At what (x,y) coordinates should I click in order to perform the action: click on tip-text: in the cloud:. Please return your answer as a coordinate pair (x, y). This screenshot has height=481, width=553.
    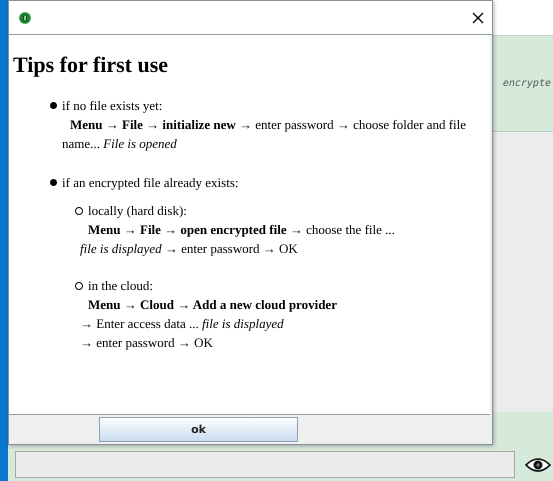
    Looking at the image, I should click on (120, 286).